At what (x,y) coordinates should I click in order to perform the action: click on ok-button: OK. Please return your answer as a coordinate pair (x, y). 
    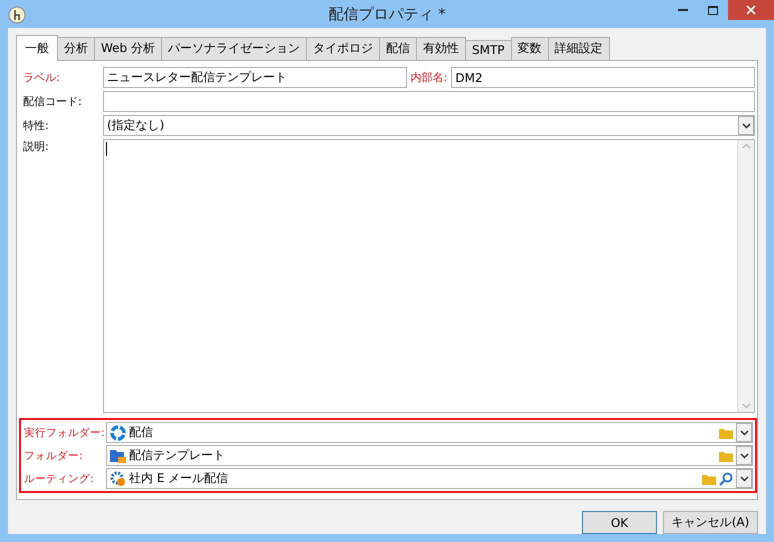
    Looking at the image, I should click on (619, 522).